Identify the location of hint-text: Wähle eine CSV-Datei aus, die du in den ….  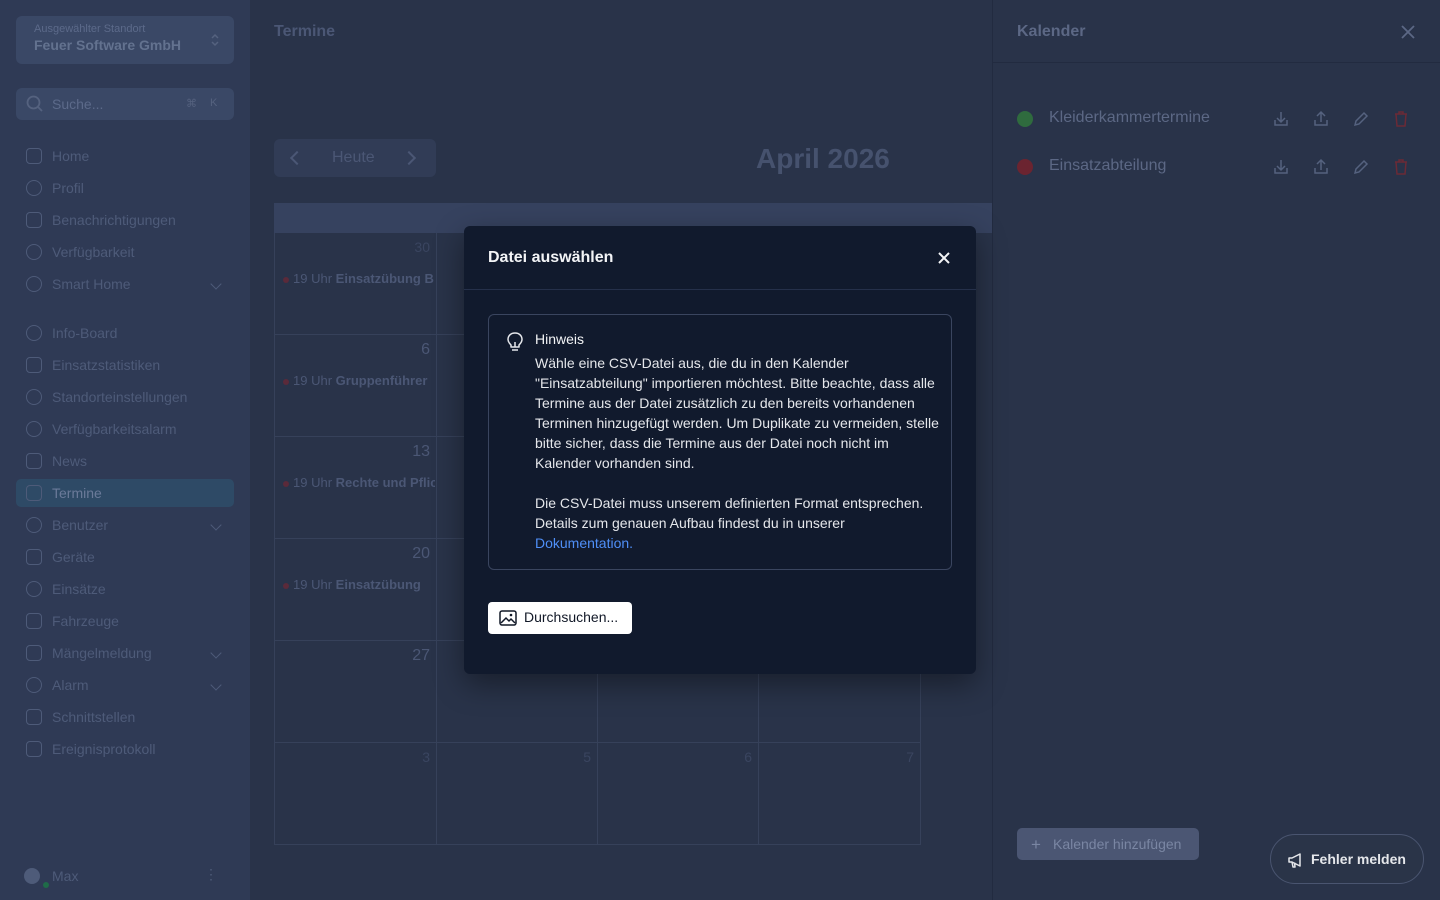
(738, 453).